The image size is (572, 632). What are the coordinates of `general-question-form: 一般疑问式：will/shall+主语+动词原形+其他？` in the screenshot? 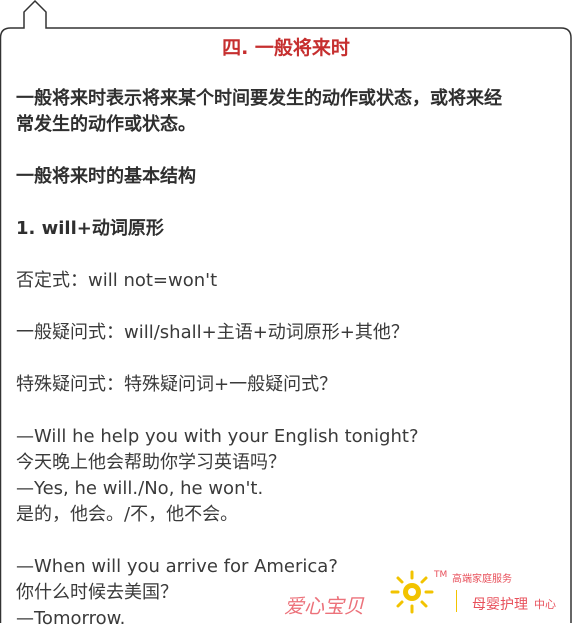 It's located at (212, 332).